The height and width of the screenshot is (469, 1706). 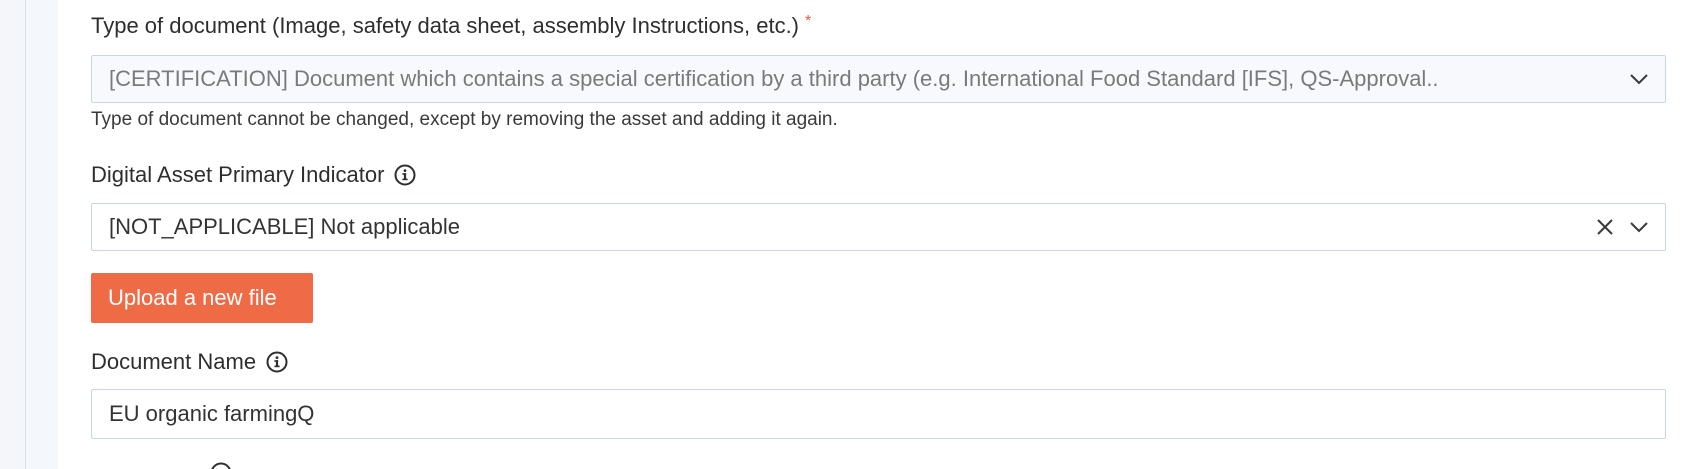 I want to click on primary-indicator-select: [NOT_APPLICABLE] Not applicable, so click(x=878, y=227).